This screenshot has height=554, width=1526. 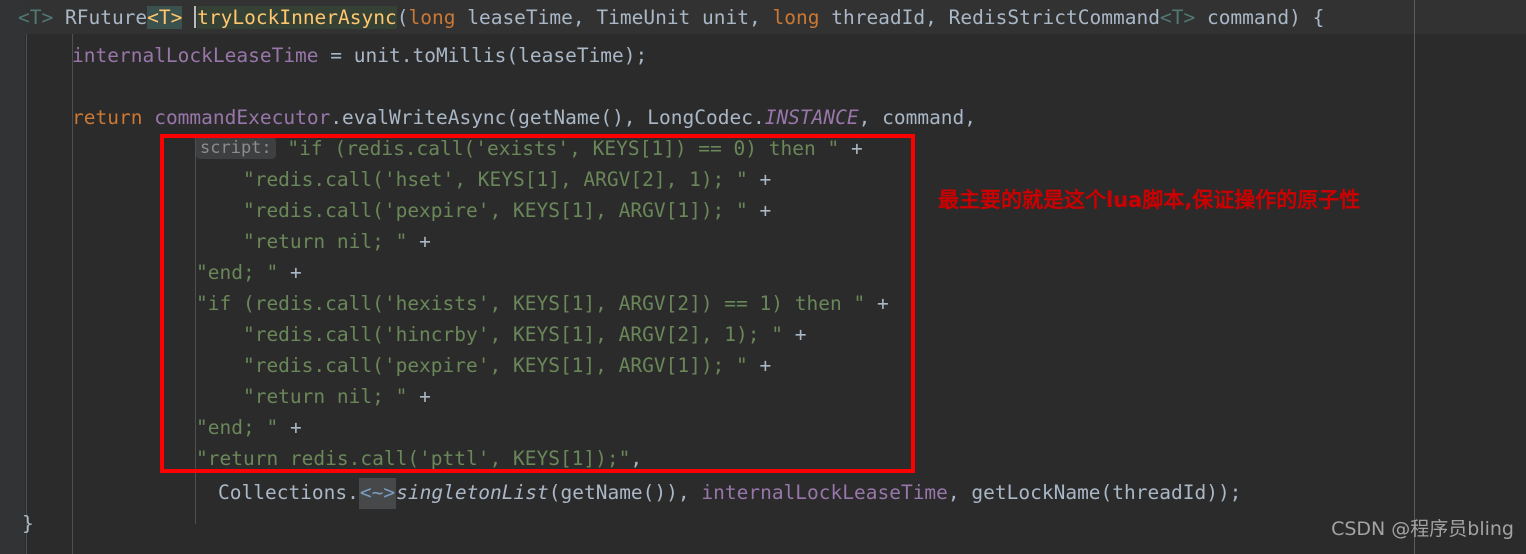 What do you see at coordinates (1177, 17) in the screenshot?
I see `sig-param4-generic: <T>` at bounding box center [1177, 17].